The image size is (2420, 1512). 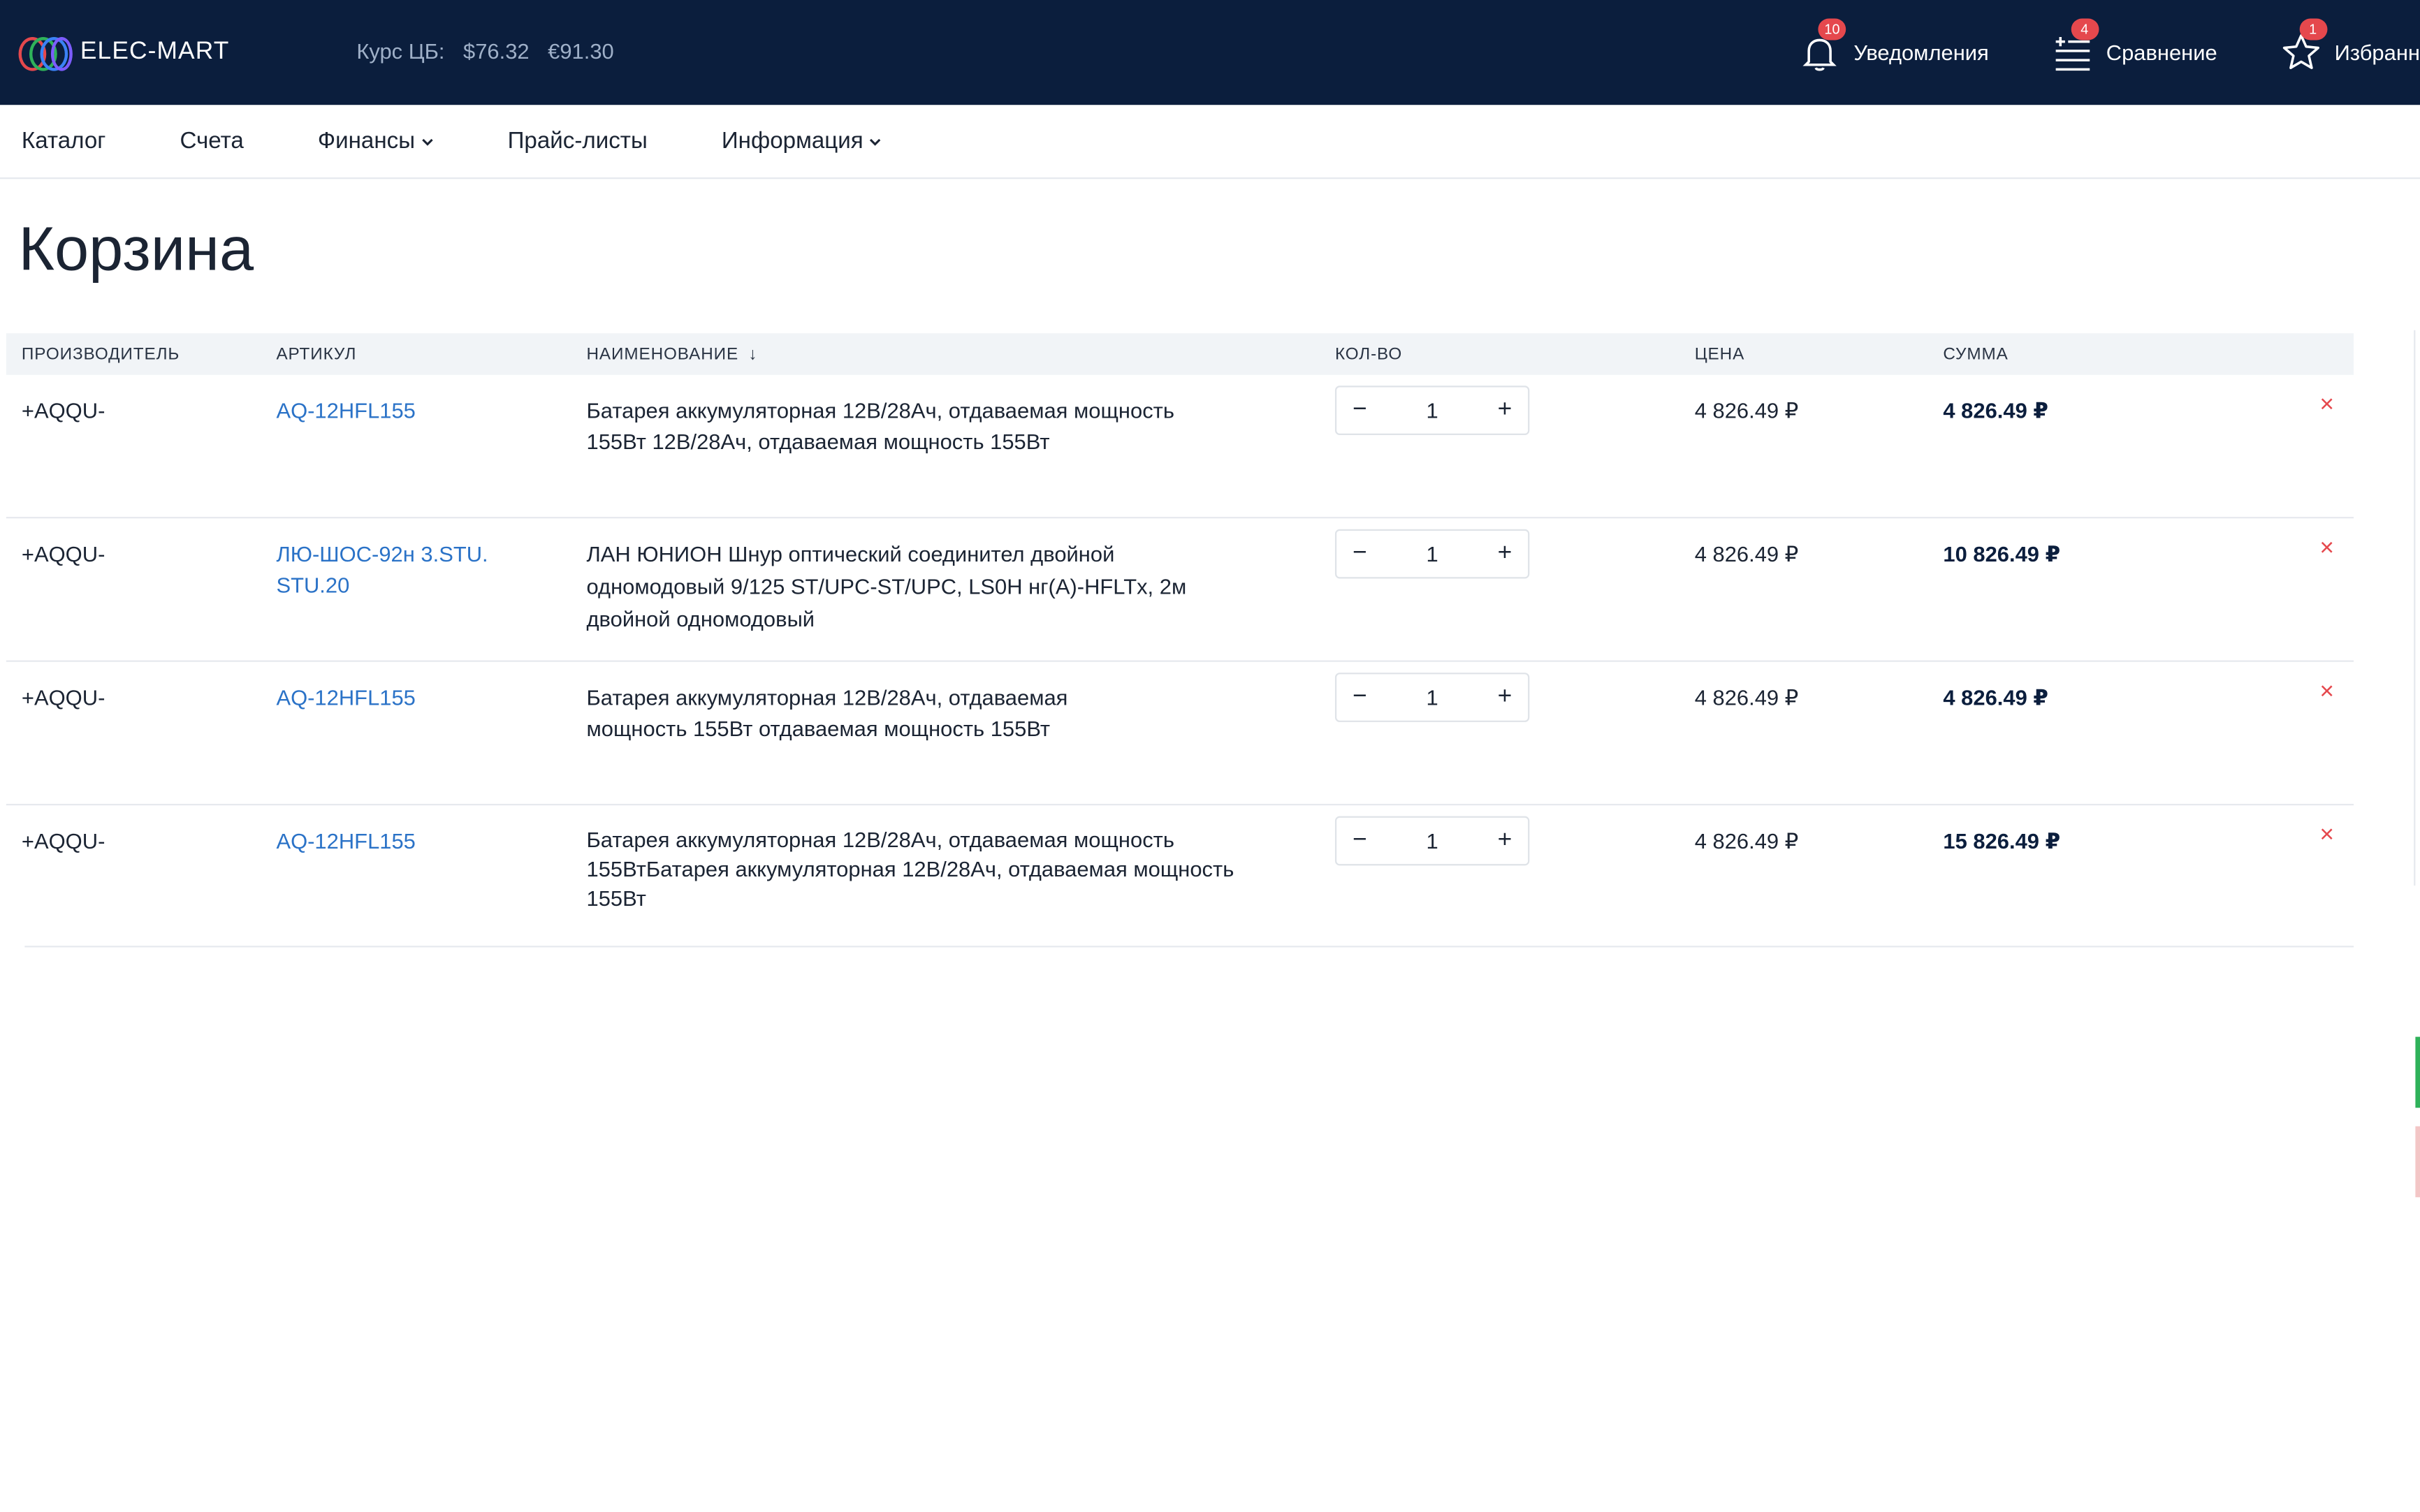 What do you see at coordinates (101, 356) in the screenshot?
I see `column-manufacturer: ПРОИЗВОДИТЕЛЬ` at bounding box center [101, 356].